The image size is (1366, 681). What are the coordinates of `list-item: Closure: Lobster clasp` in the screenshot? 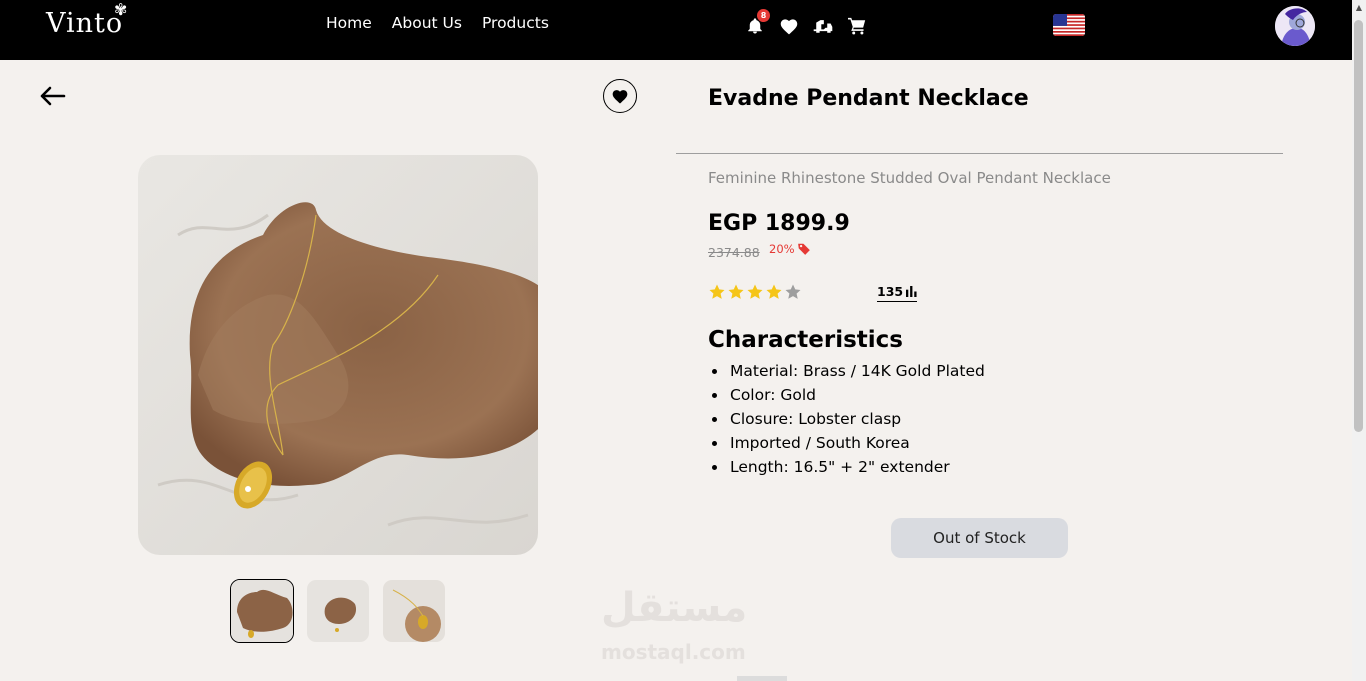 It's located at (856, 419).